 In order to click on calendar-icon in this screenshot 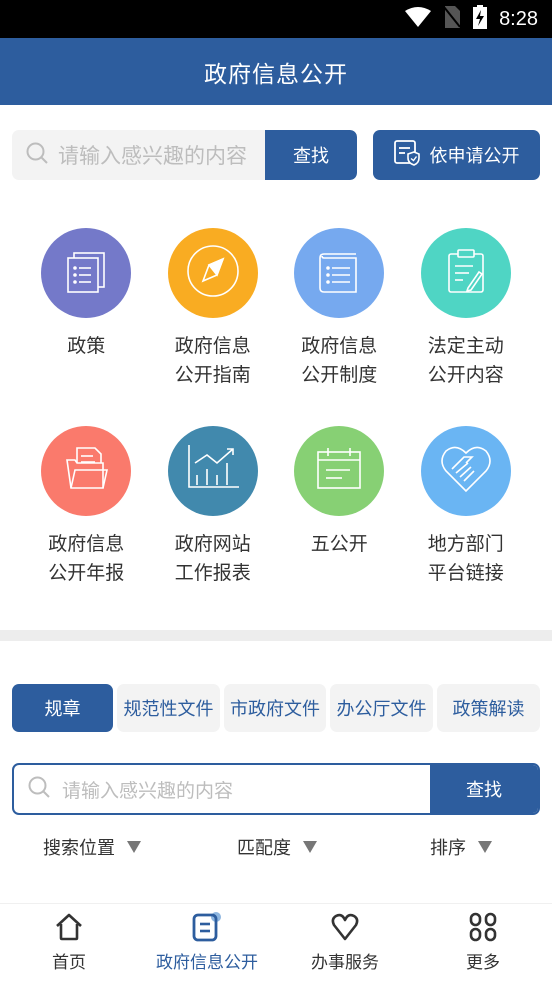, I will do `click(339, 471)`.